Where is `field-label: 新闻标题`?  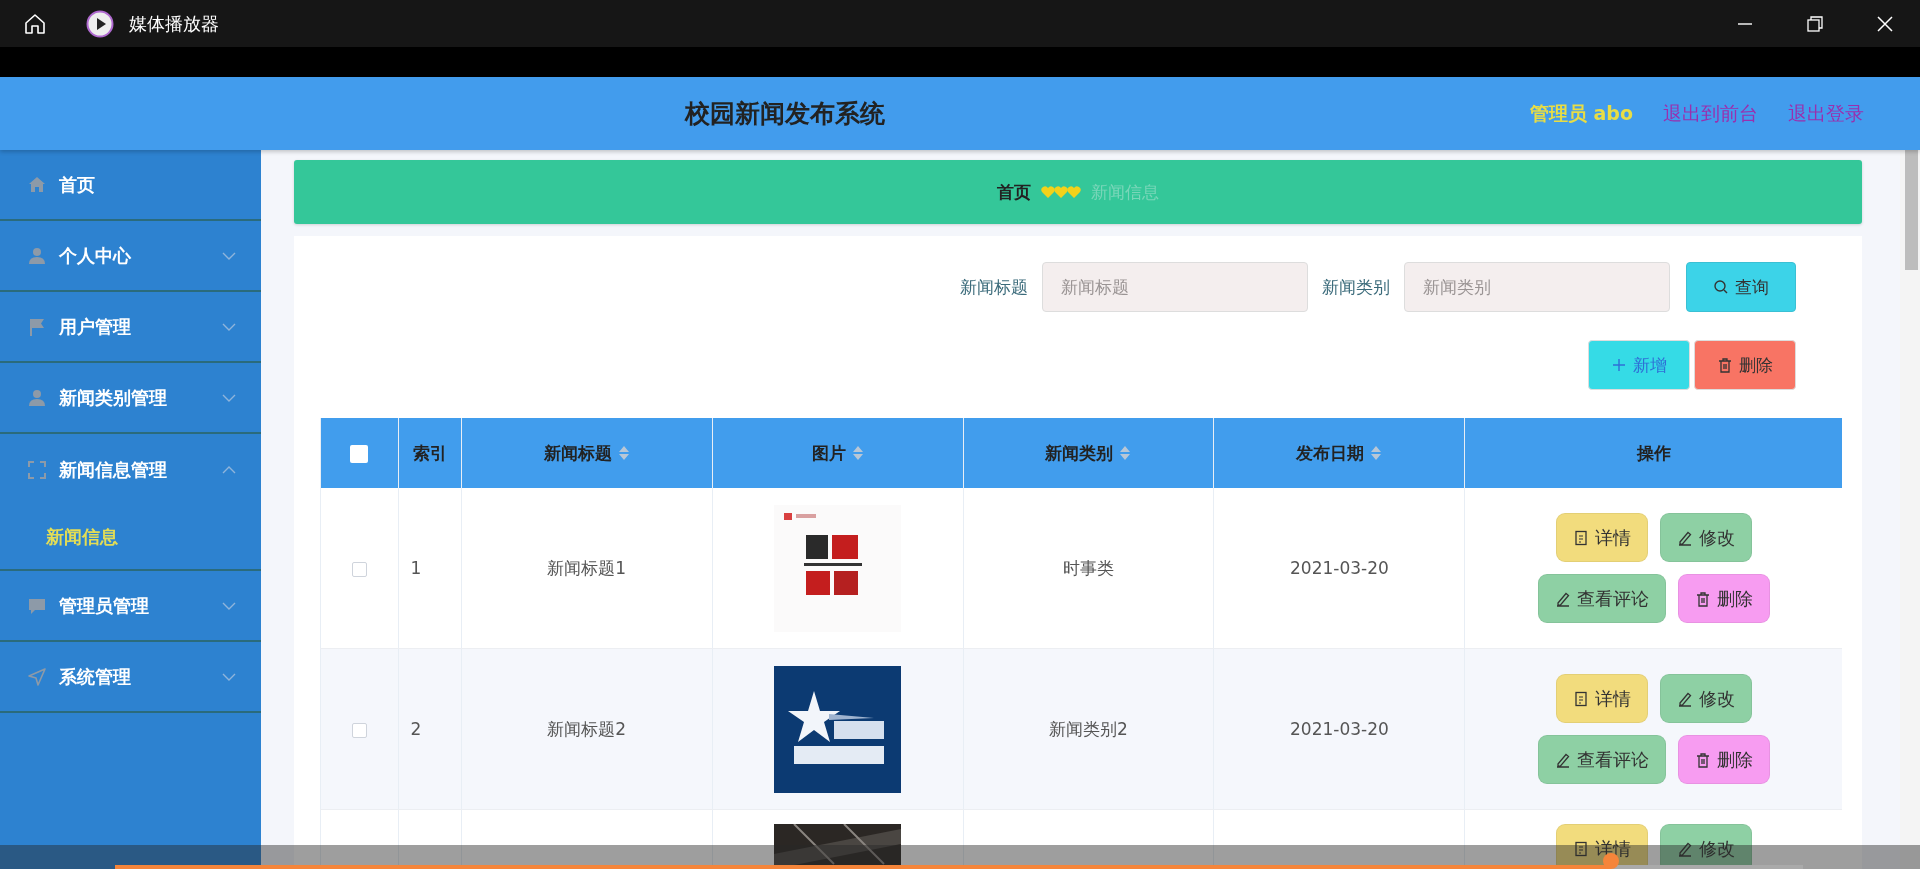
field-label: 新闻标题 is located at coordinates (994, 287).